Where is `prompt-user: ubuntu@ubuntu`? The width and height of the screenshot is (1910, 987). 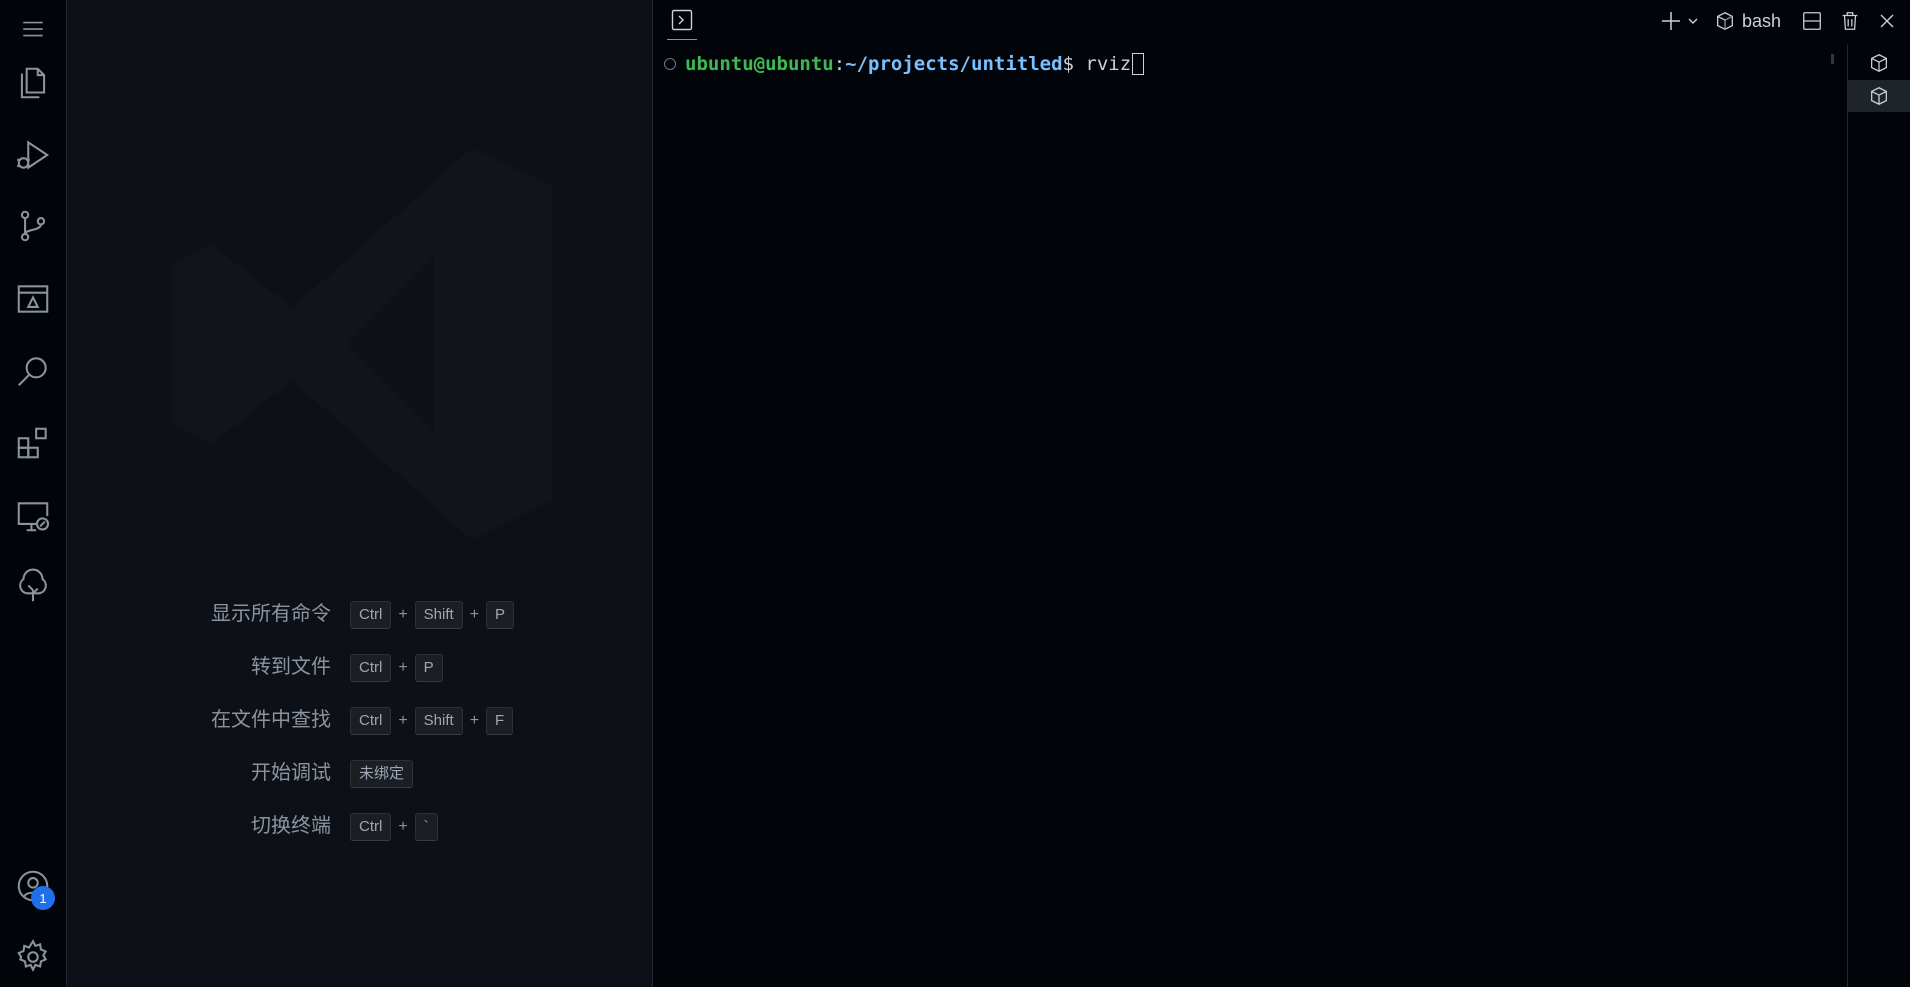
prompt-user: ubuntu@ubuntu is located at coordinates (759, 64).